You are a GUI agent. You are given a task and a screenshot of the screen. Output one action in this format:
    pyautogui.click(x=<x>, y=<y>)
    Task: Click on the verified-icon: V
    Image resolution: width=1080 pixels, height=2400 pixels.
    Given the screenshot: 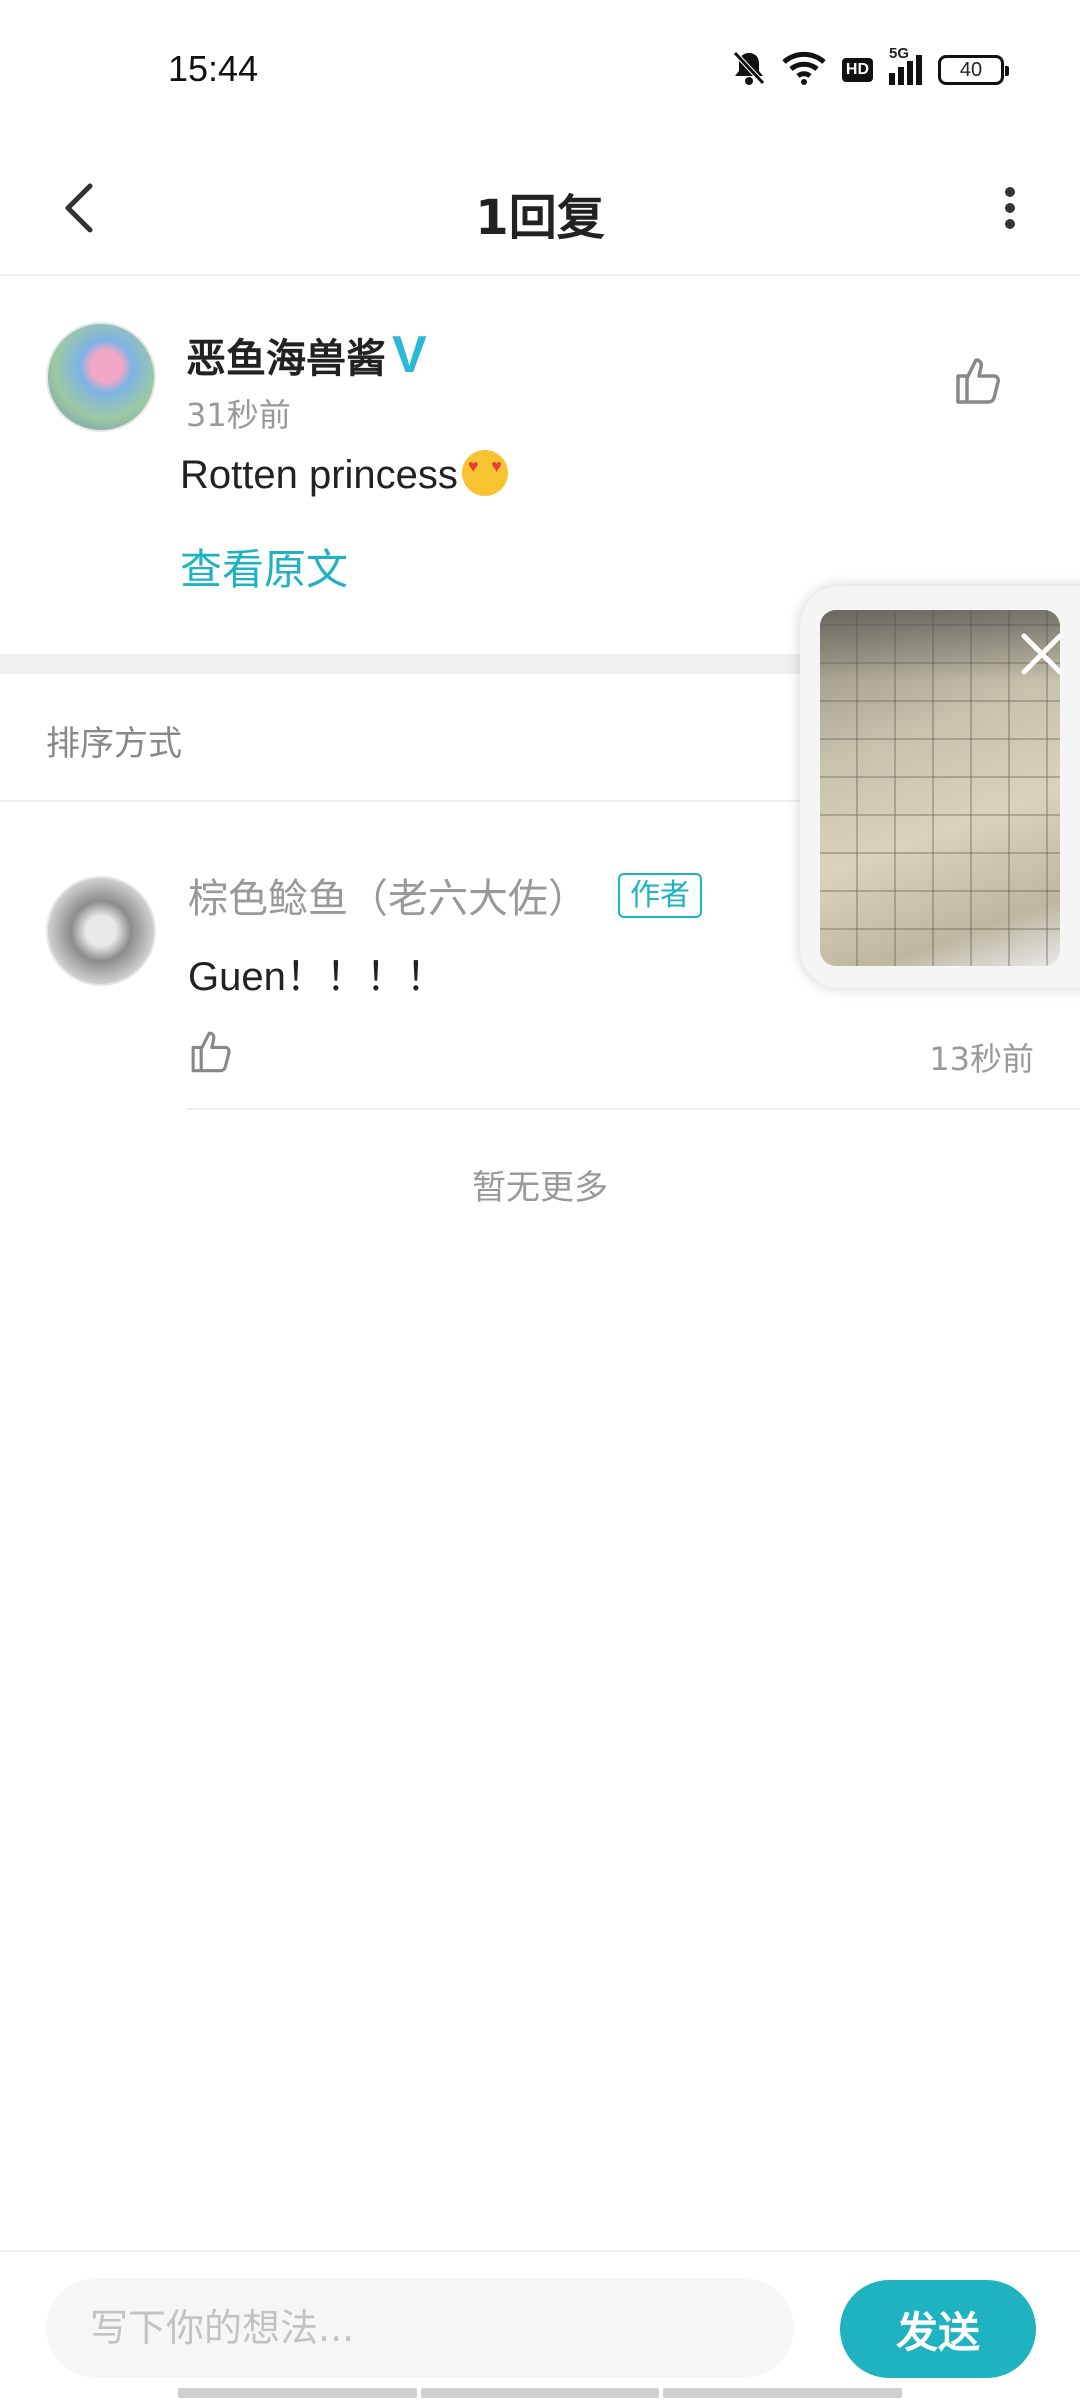 What is the action you would take?
    pyautogui.click(x=409, y=355)
    